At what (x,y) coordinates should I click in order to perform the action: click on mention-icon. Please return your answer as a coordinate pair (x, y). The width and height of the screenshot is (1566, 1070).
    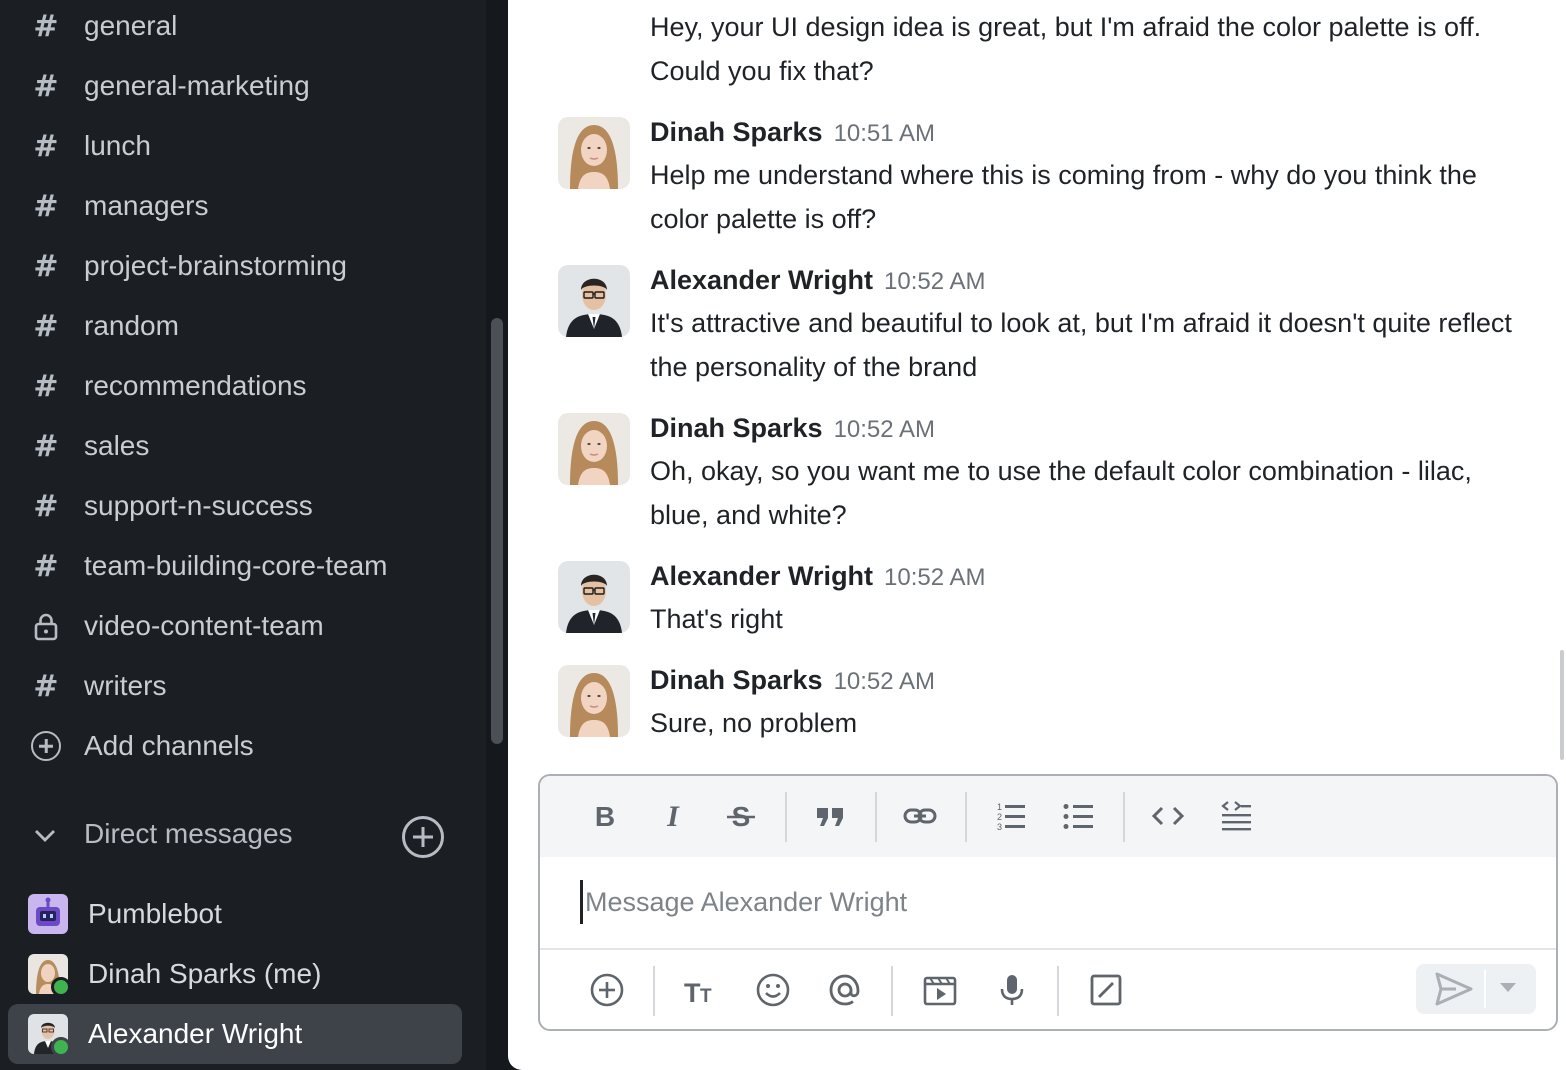
    Looking at the image, I should click on (845, 990).